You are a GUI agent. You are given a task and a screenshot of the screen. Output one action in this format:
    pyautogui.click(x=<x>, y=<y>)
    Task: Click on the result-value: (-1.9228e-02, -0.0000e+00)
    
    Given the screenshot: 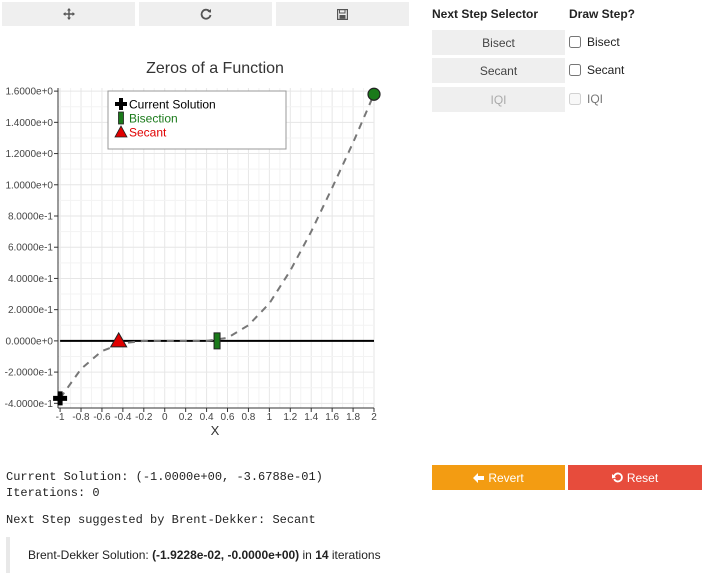 What is the action you would take?
    pyautogui.click(x=226, y=555)
    